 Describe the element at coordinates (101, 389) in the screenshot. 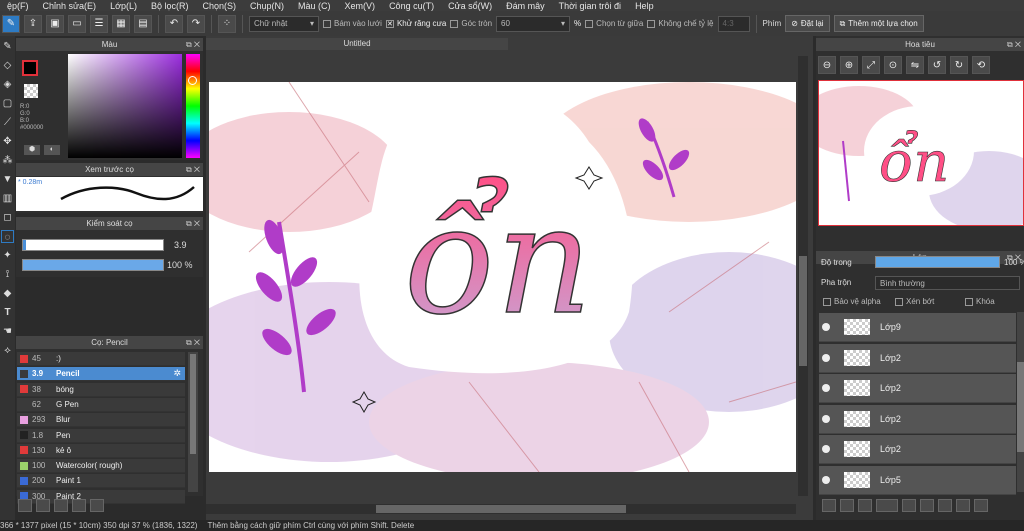

I see `brush-item: 38 bóng` at that location.